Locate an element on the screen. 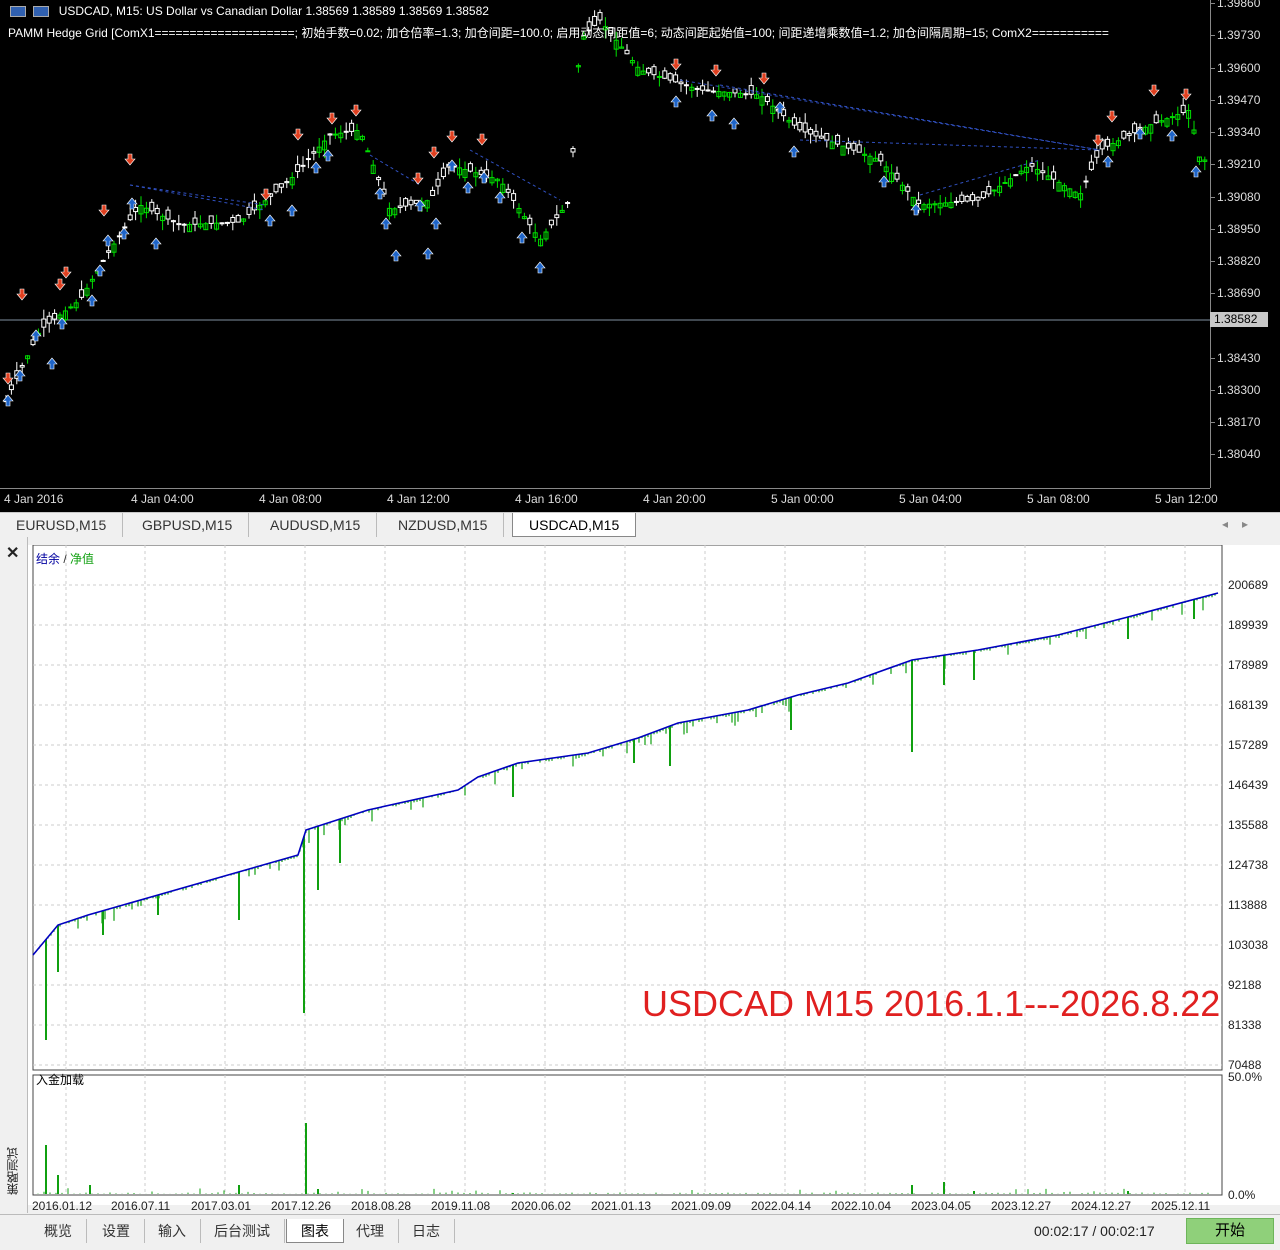  tab-gbpusd: GBPUSD,M15 is located at coordinates (188, 525).